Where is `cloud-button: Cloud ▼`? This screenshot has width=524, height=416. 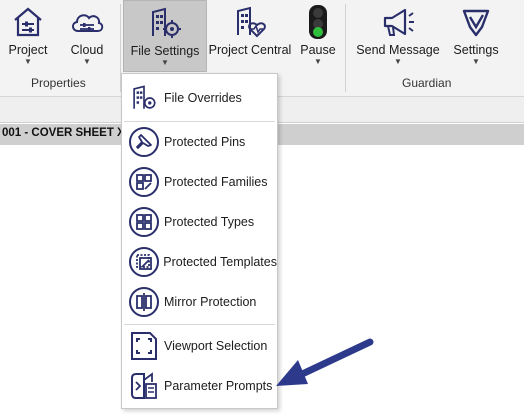 cloud-button: Cloud ▼ is located at coordinates (87, 36).